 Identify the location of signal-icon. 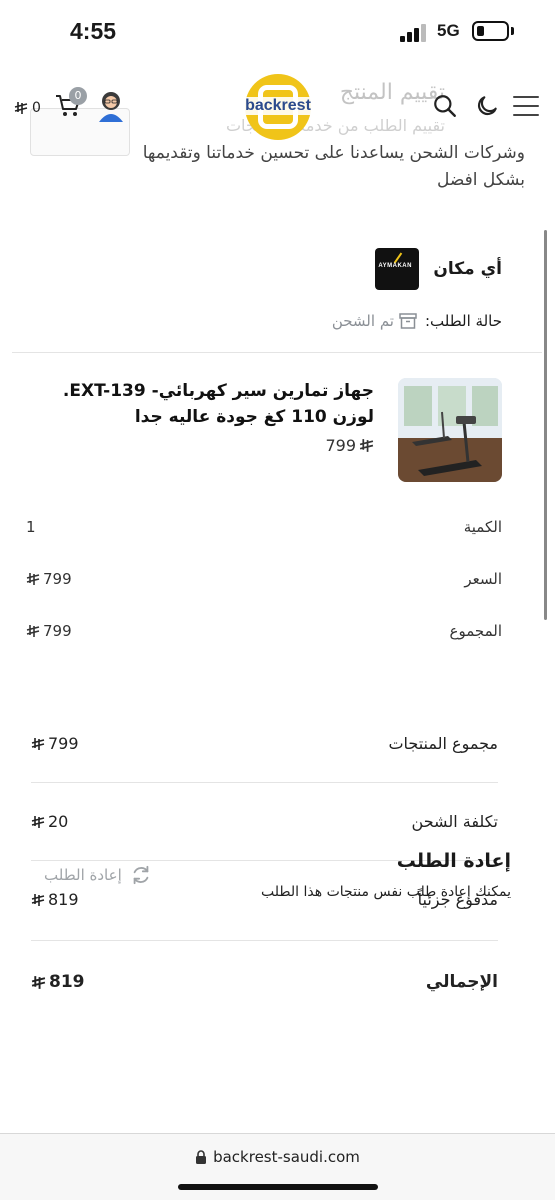
(414, 33).